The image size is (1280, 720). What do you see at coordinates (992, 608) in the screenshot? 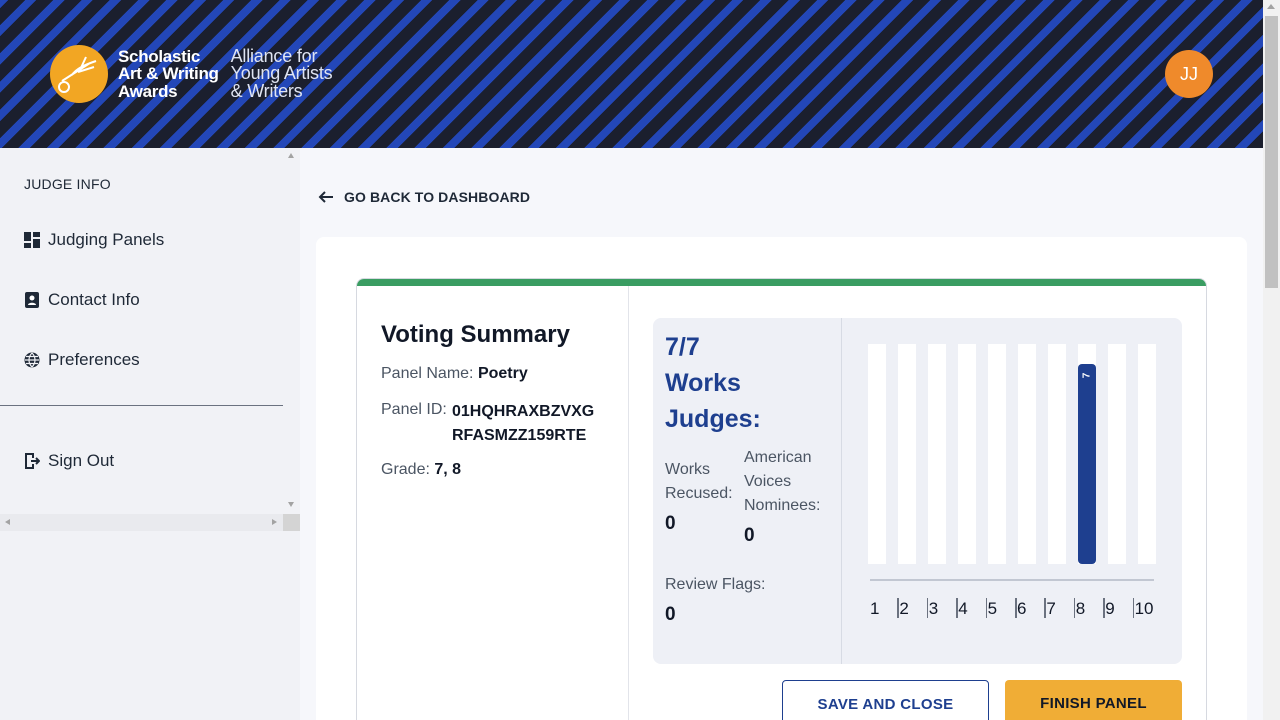
I see `x-tick-label-5: 5` at bounding box center [992, 608].